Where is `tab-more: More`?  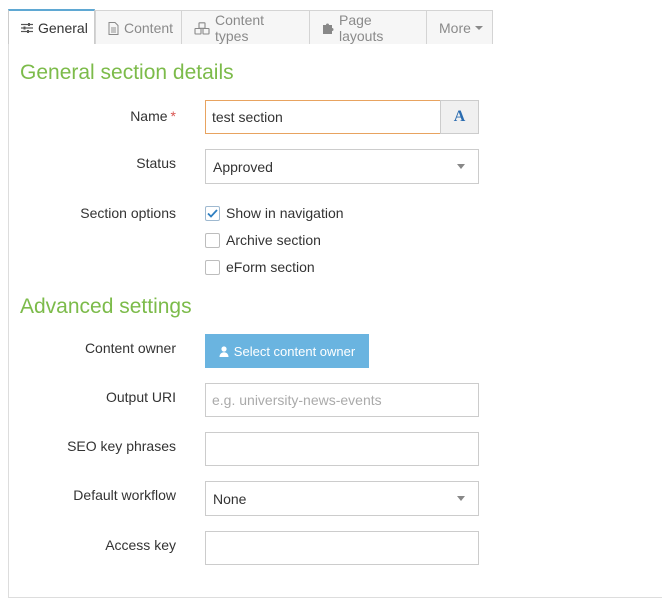
tab-more: More is located at coordinates (459, 27).